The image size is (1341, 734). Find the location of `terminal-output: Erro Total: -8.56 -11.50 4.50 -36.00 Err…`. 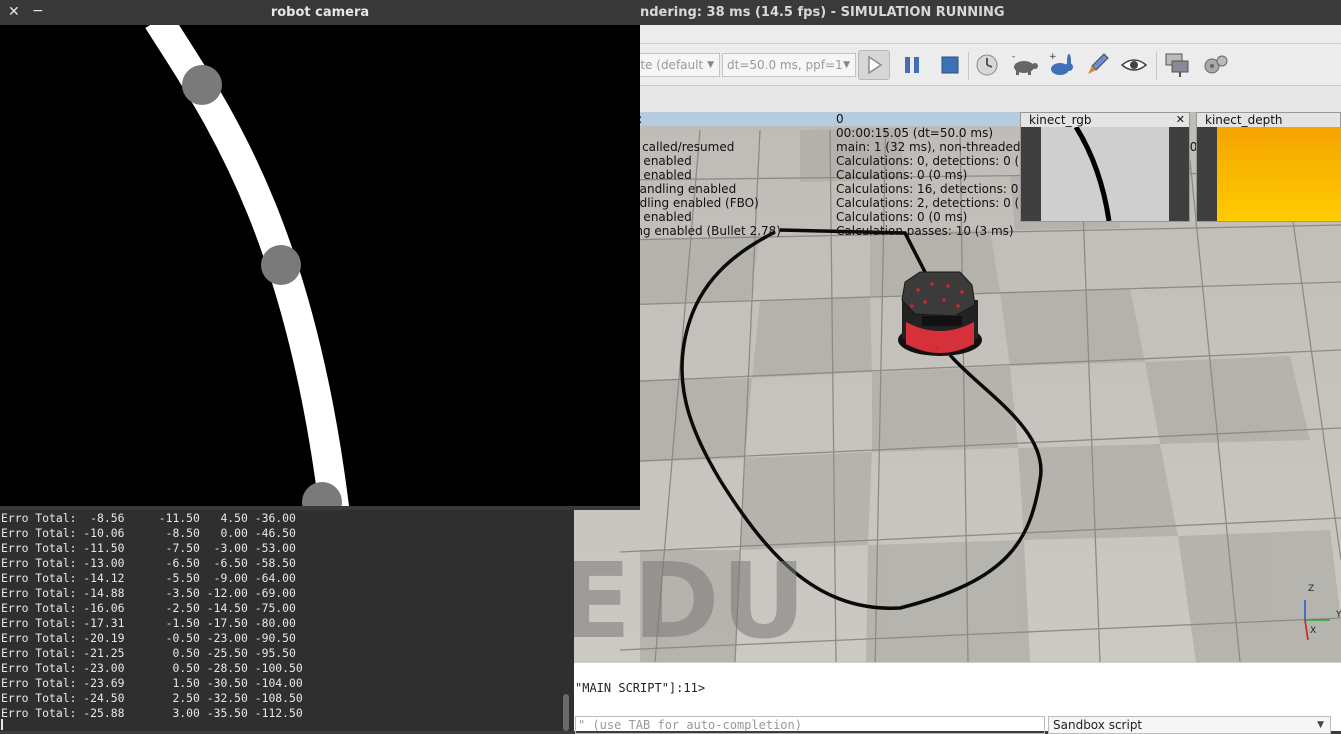

terminal-output: Erro Total: -8.56 -11.50 4.50 -36.00 Err… is located at coordinates (152, 616).